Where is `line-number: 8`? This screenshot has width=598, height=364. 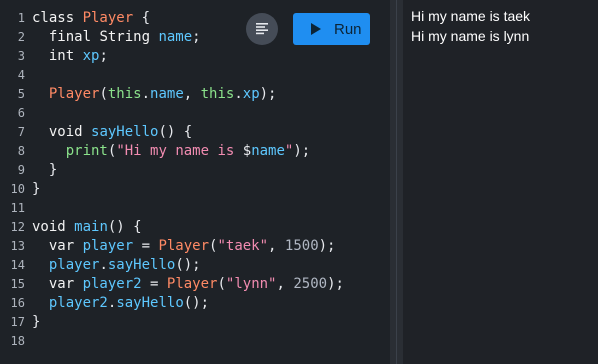 line-number: 8 is located at coordinates (21, 151).